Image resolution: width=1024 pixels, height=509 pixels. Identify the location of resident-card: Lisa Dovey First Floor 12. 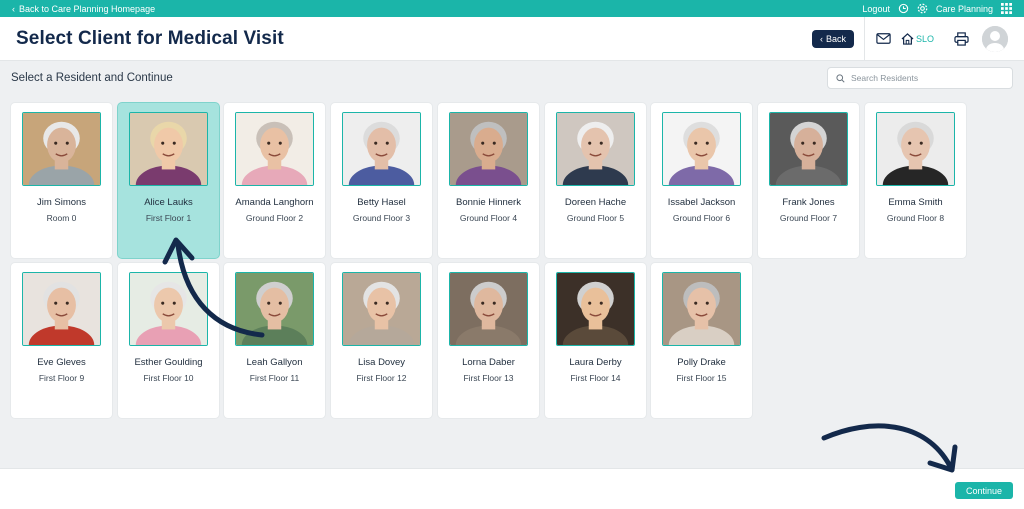
(381, 340).